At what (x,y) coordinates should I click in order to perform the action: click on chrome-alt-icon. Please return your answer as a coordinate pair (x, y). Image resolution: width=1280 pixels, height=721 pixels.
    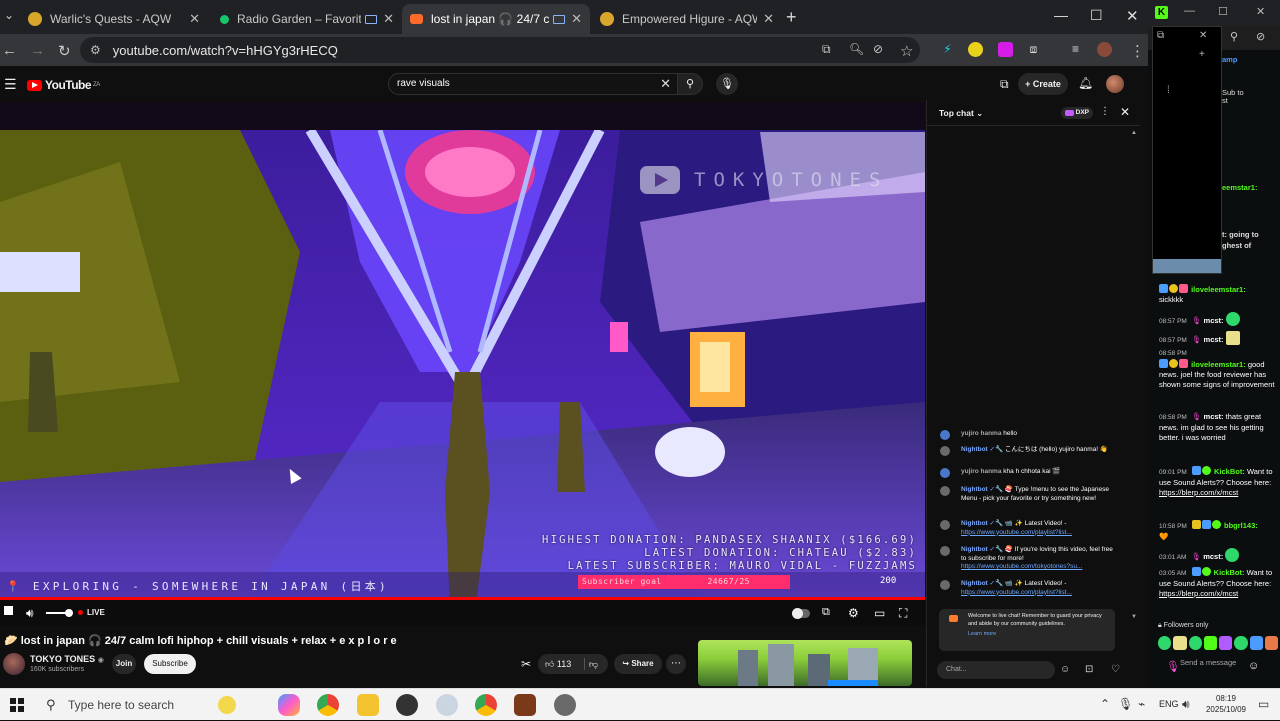
    Looking at the image, I should click on (486, 705).